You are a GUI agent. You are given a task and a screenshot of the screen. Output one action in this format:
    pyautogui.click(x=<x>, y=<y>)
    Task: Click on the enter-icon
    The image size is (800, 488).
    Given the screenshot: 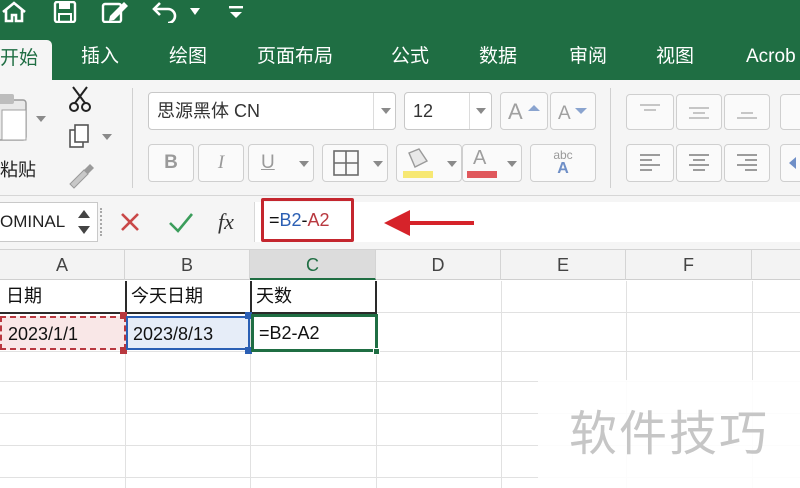 What is the action you would take?
    pyautogui.click(x=181, y=222)
    